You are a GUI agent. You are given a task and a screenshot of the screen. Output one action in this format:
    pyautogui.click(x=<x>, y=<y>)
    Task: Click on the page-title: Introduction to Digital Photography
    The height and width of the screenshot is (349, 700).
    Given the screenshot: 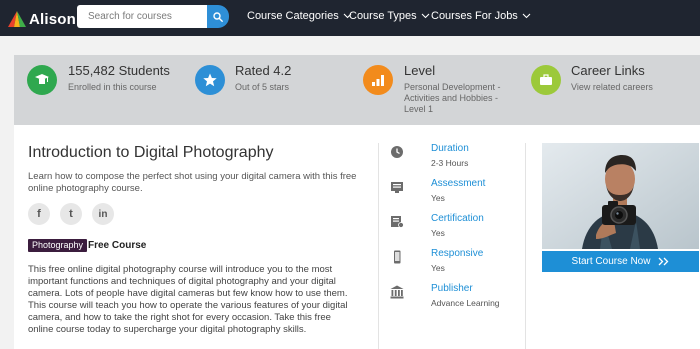 What is the action you would take?
    pyautogui.click(x=151, y=152)
    